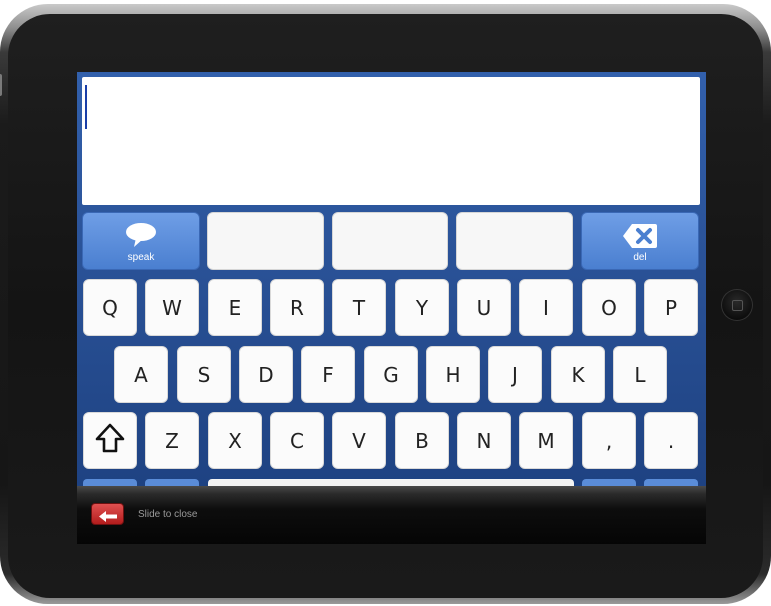 This screenshot has height=606, width=771. Describe the element at coordinates (671, 307) in the screenshot. I see `key-p: P` at that location.